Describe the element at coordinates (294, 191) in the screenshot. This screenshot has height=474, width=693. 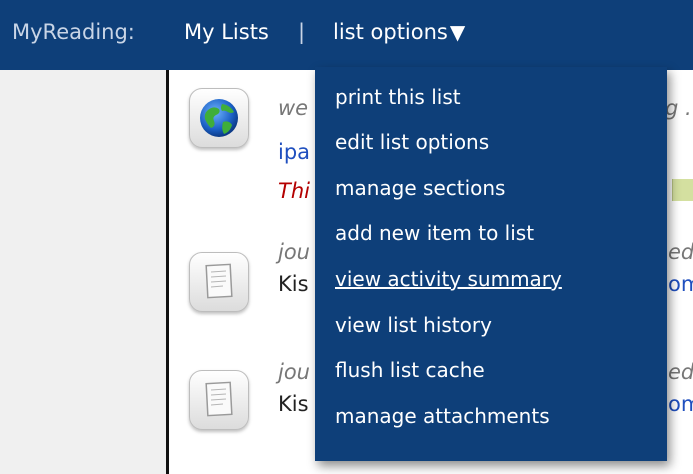
I see `item-note-text: Thi` at that location.